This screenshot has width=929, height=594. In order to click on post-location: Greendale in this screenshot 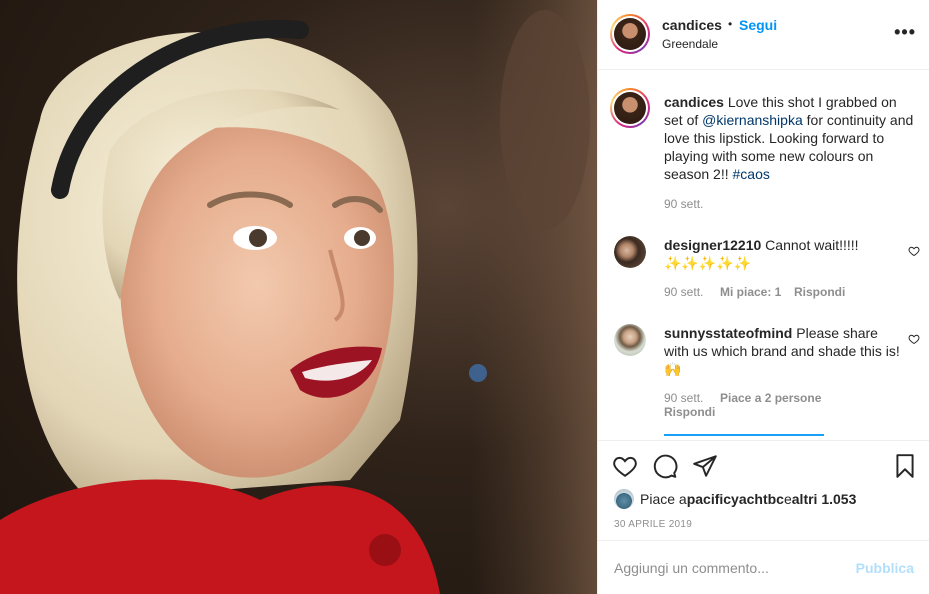, I will do `click(690, 44)`.